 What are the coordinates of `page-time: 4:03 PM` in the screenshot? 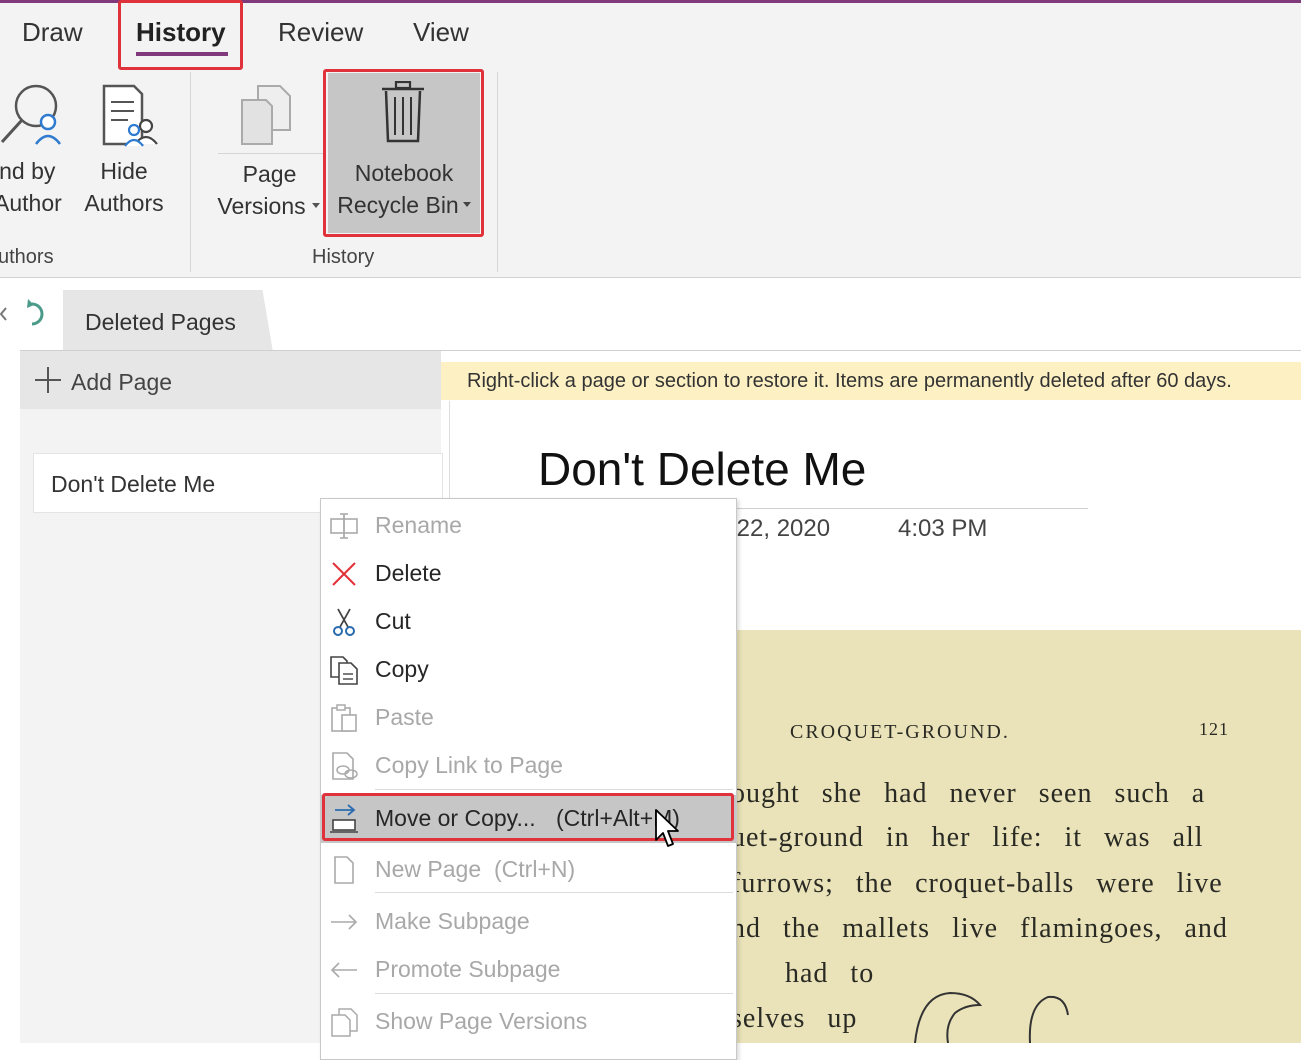 It's located at (943, 528).